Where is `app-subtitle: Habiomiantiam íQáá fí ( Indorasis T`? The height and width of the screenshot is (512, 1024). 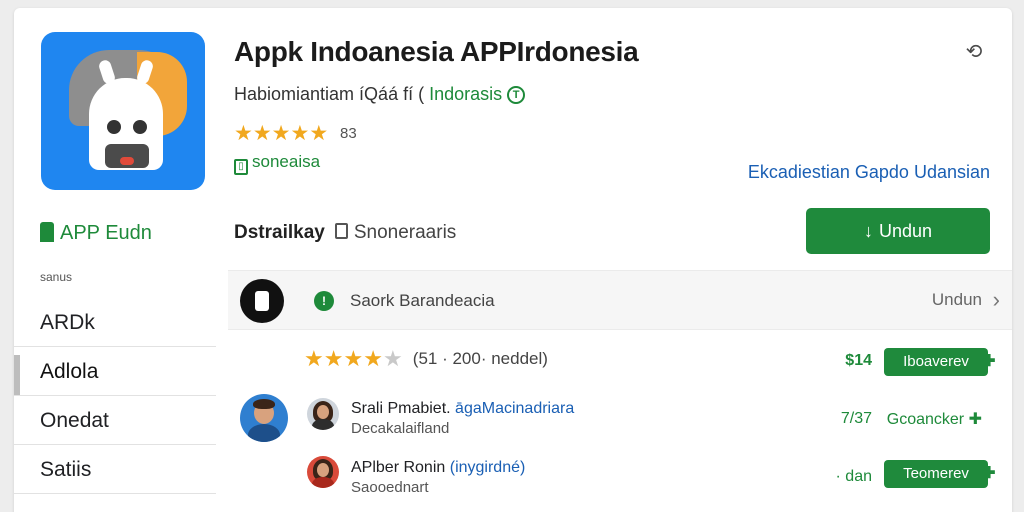 app-subtitle: Habiomiantiam íQáá fí ( Indorasis T is located at coordinates (380, 94).